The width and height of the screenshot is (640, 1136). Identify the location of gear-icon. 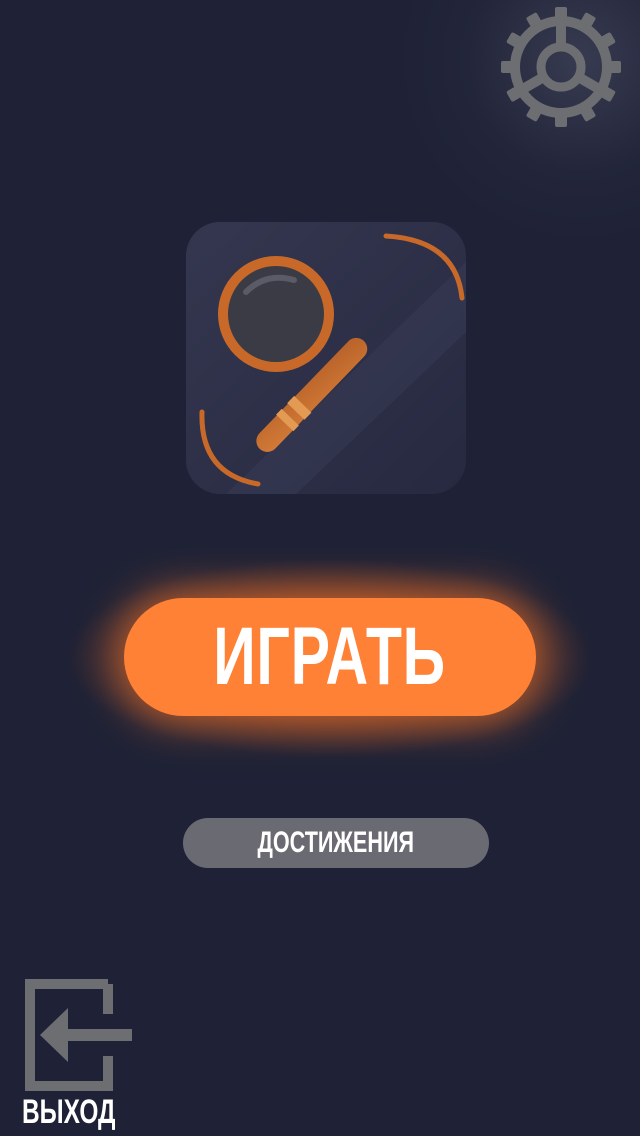
(561, 67).